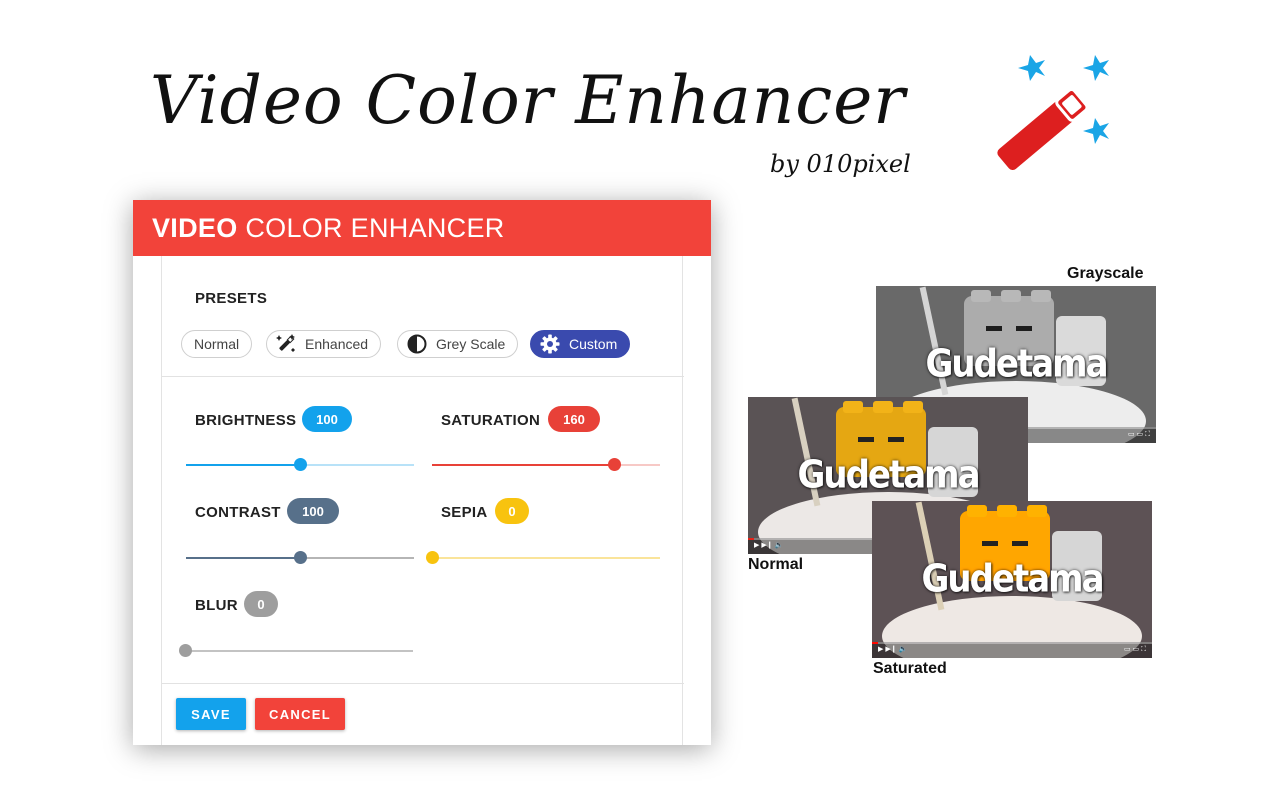  I want to click on brightness-slider, so click(300, 465).